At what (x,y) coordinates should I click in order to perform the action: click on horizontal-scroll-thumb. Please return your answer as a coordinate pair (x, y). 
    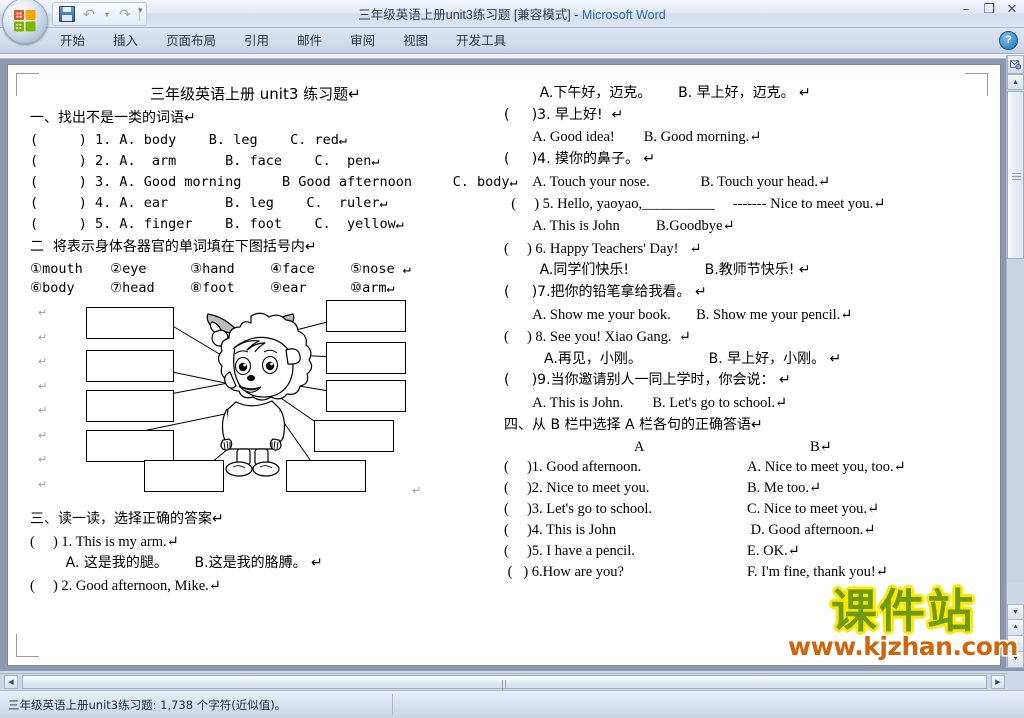
    Looking at the image, I should click on (504, 685).